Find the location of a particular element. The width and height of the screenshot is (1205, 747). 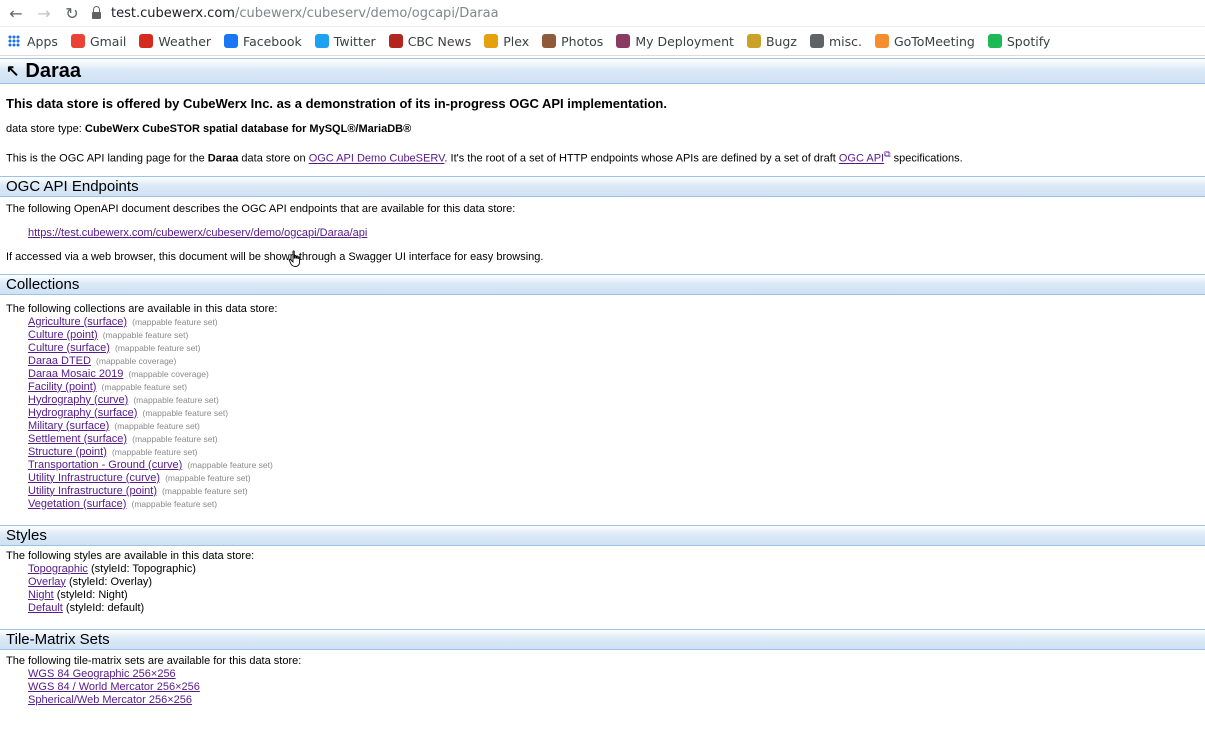

collection-link: Utility Infrastructure (curve) is located at coordinates (94, 478).